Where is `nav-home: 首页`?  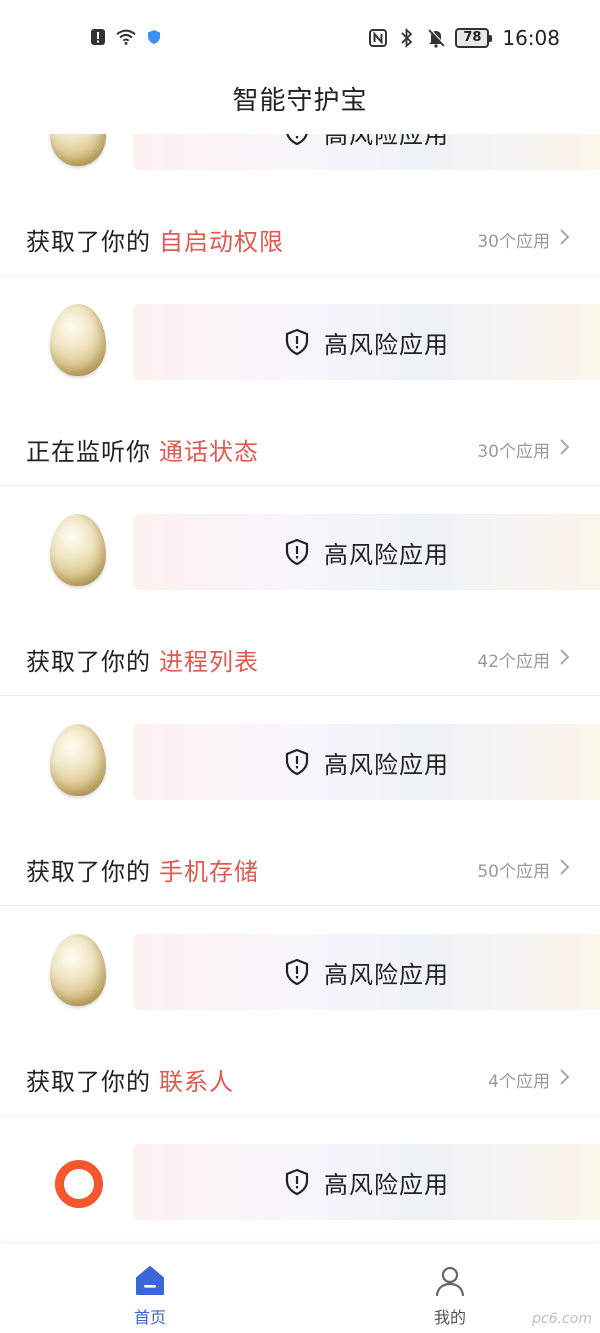 nav-home: 首页 is located at coordinates (150, 1296).